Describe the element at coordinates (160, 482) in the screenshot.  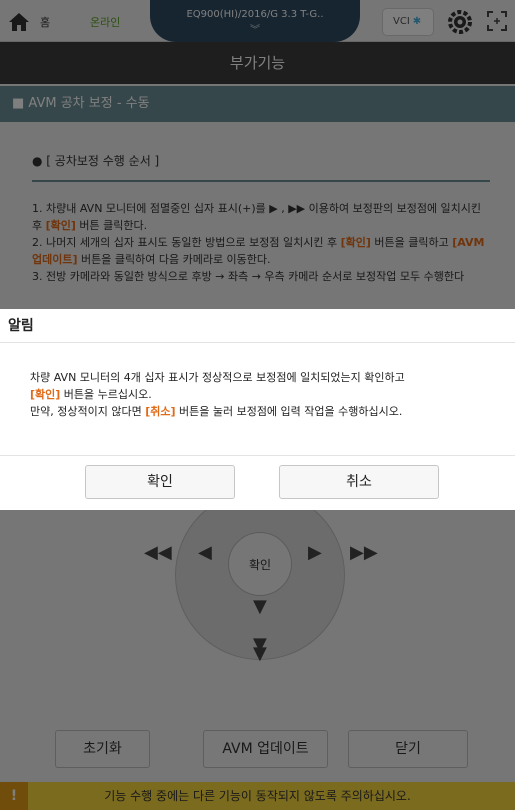
I see `dialog-confirm-button: 확인` at that location.